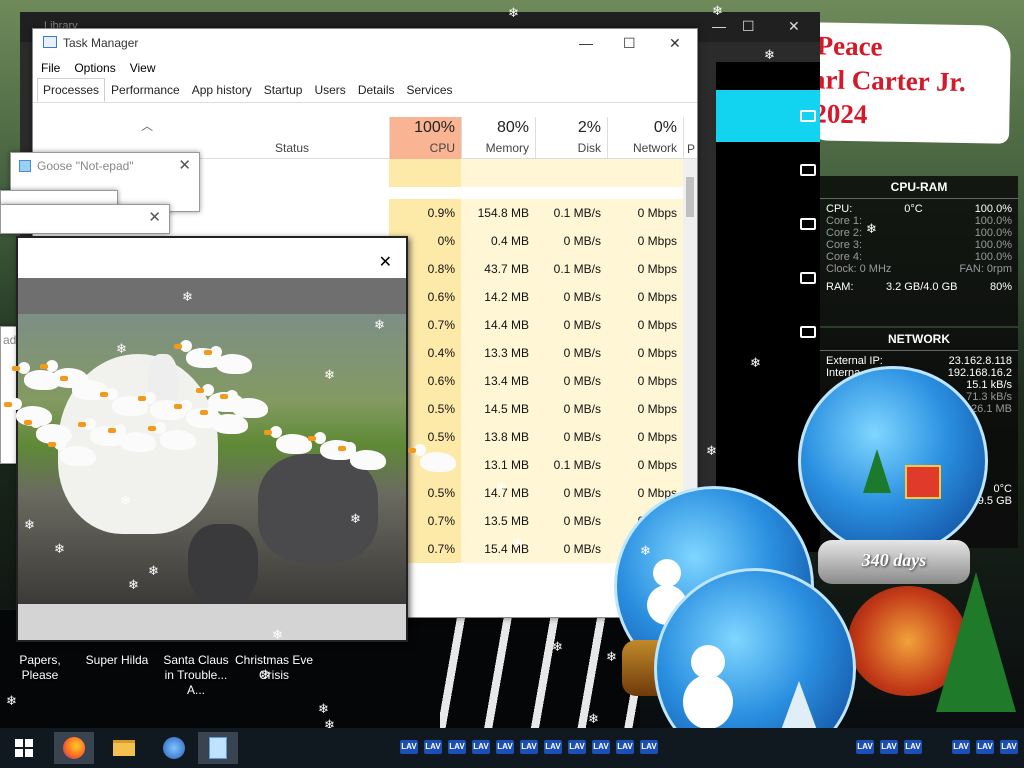 Image resolution: width=1024 pixels, height=768 pixels. What do you see at coordinates (667, 573) in the screenshot?
I see `snowman-head` at bounding box center [667, 573].